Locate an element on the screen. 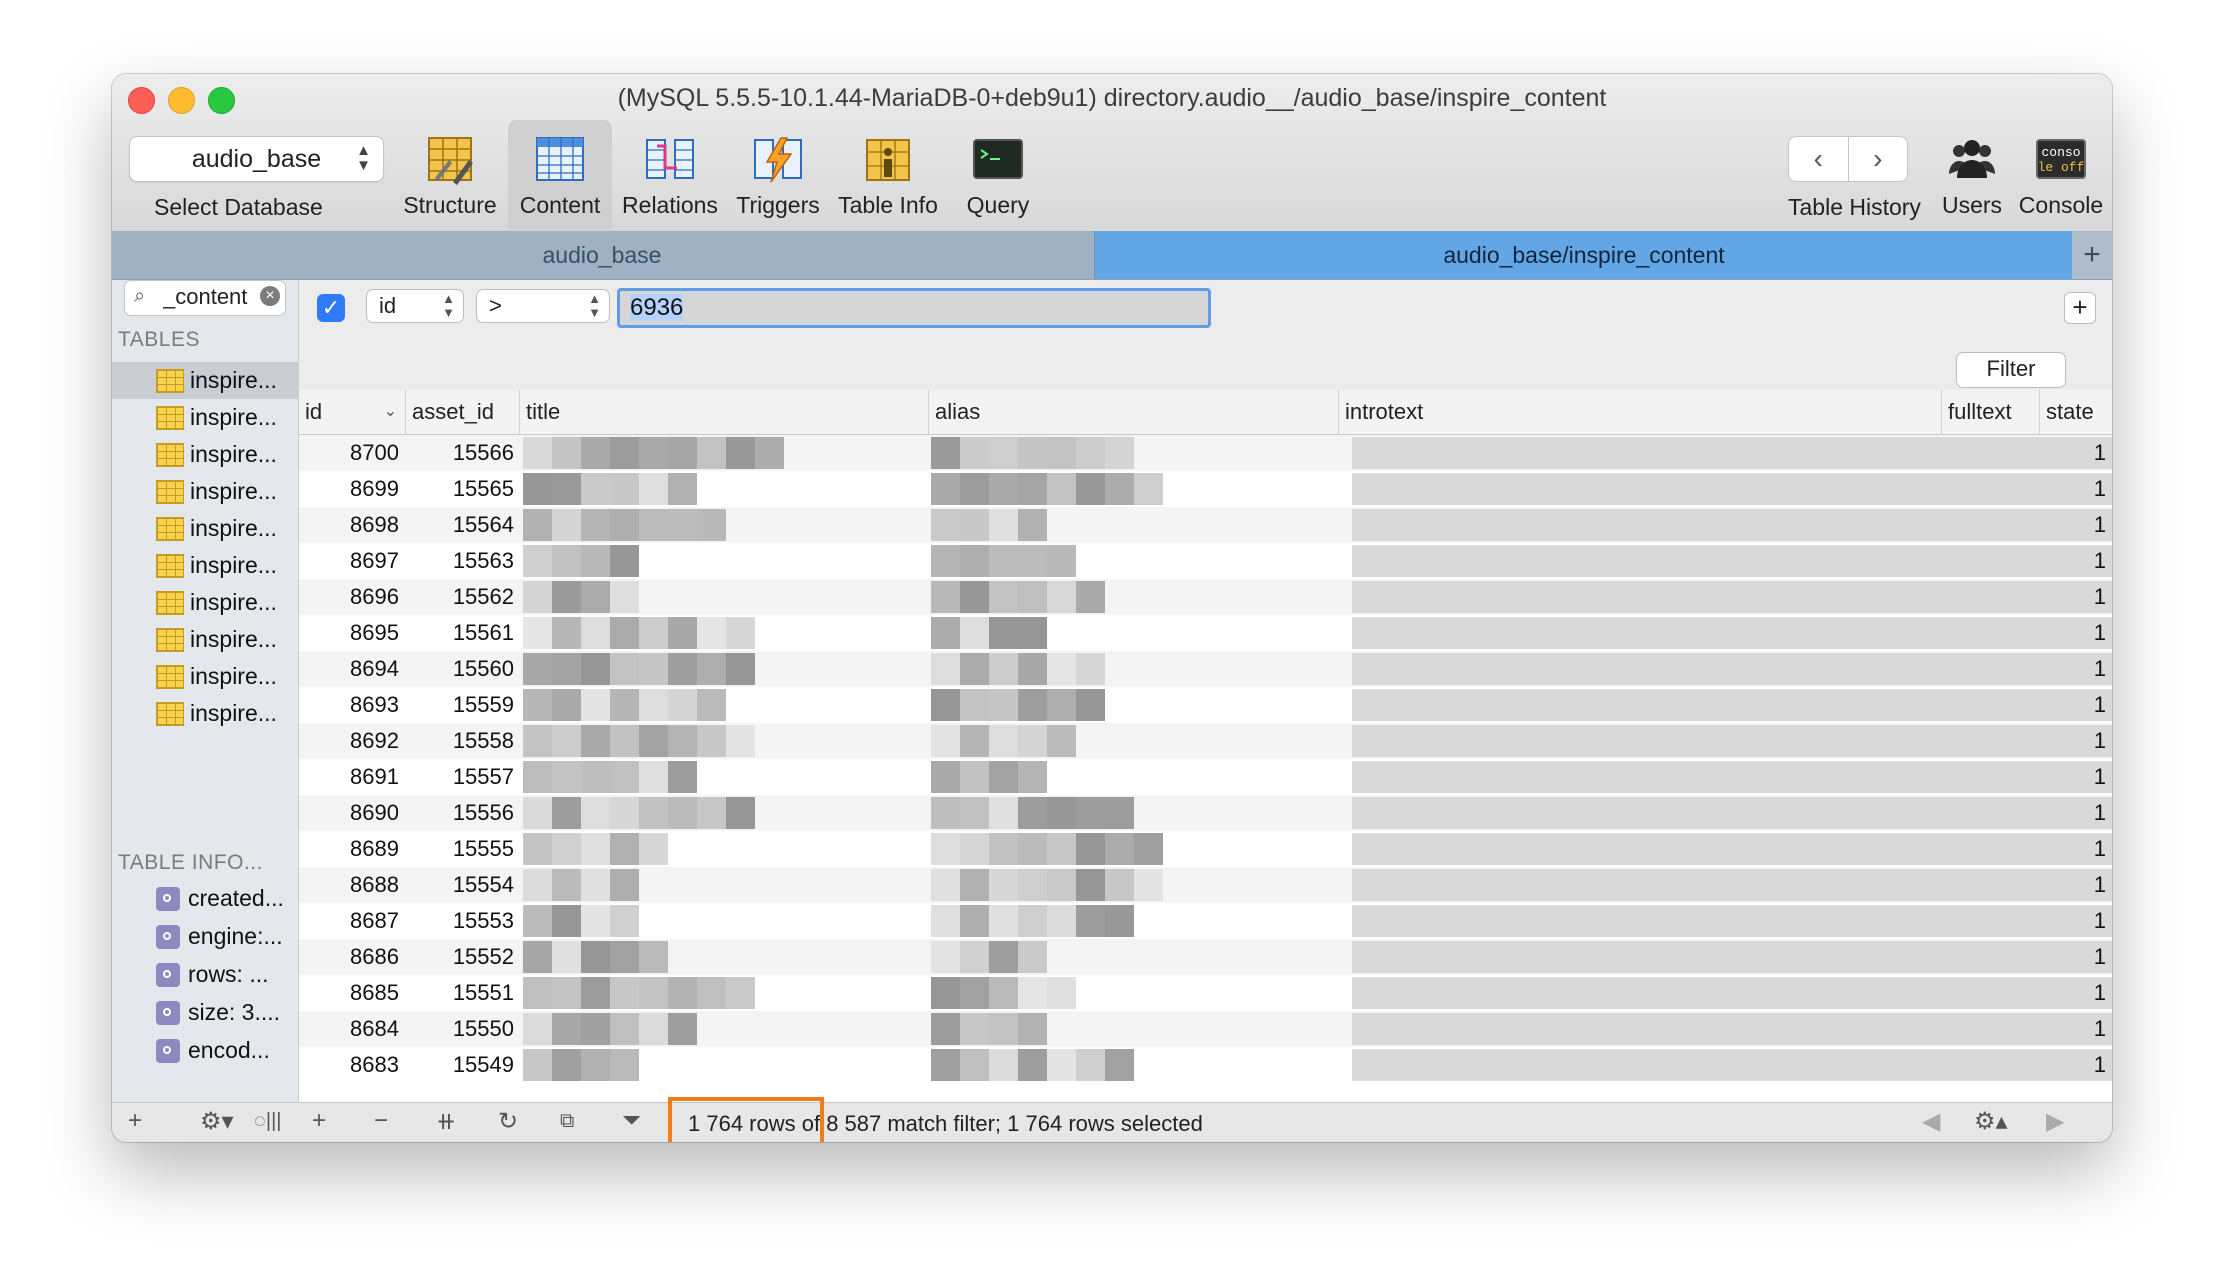  cell-asset-id: 15563 is located at coordinates (460, 561).